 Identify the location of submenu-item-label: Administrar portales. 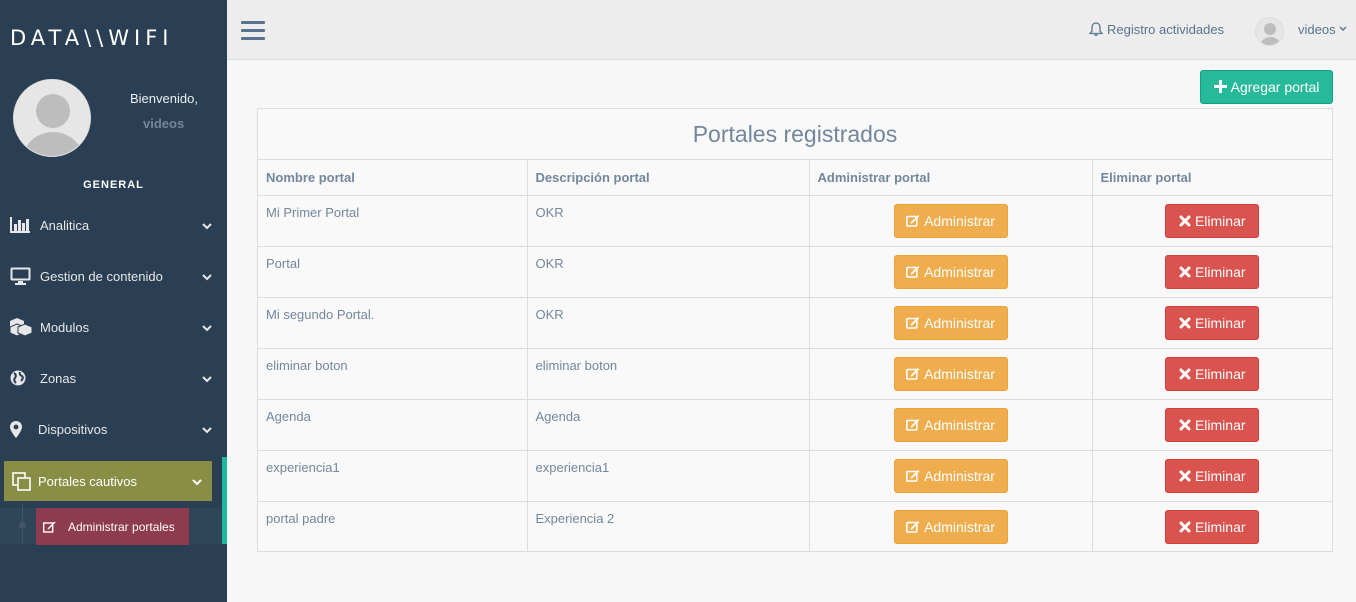
(121, 526).